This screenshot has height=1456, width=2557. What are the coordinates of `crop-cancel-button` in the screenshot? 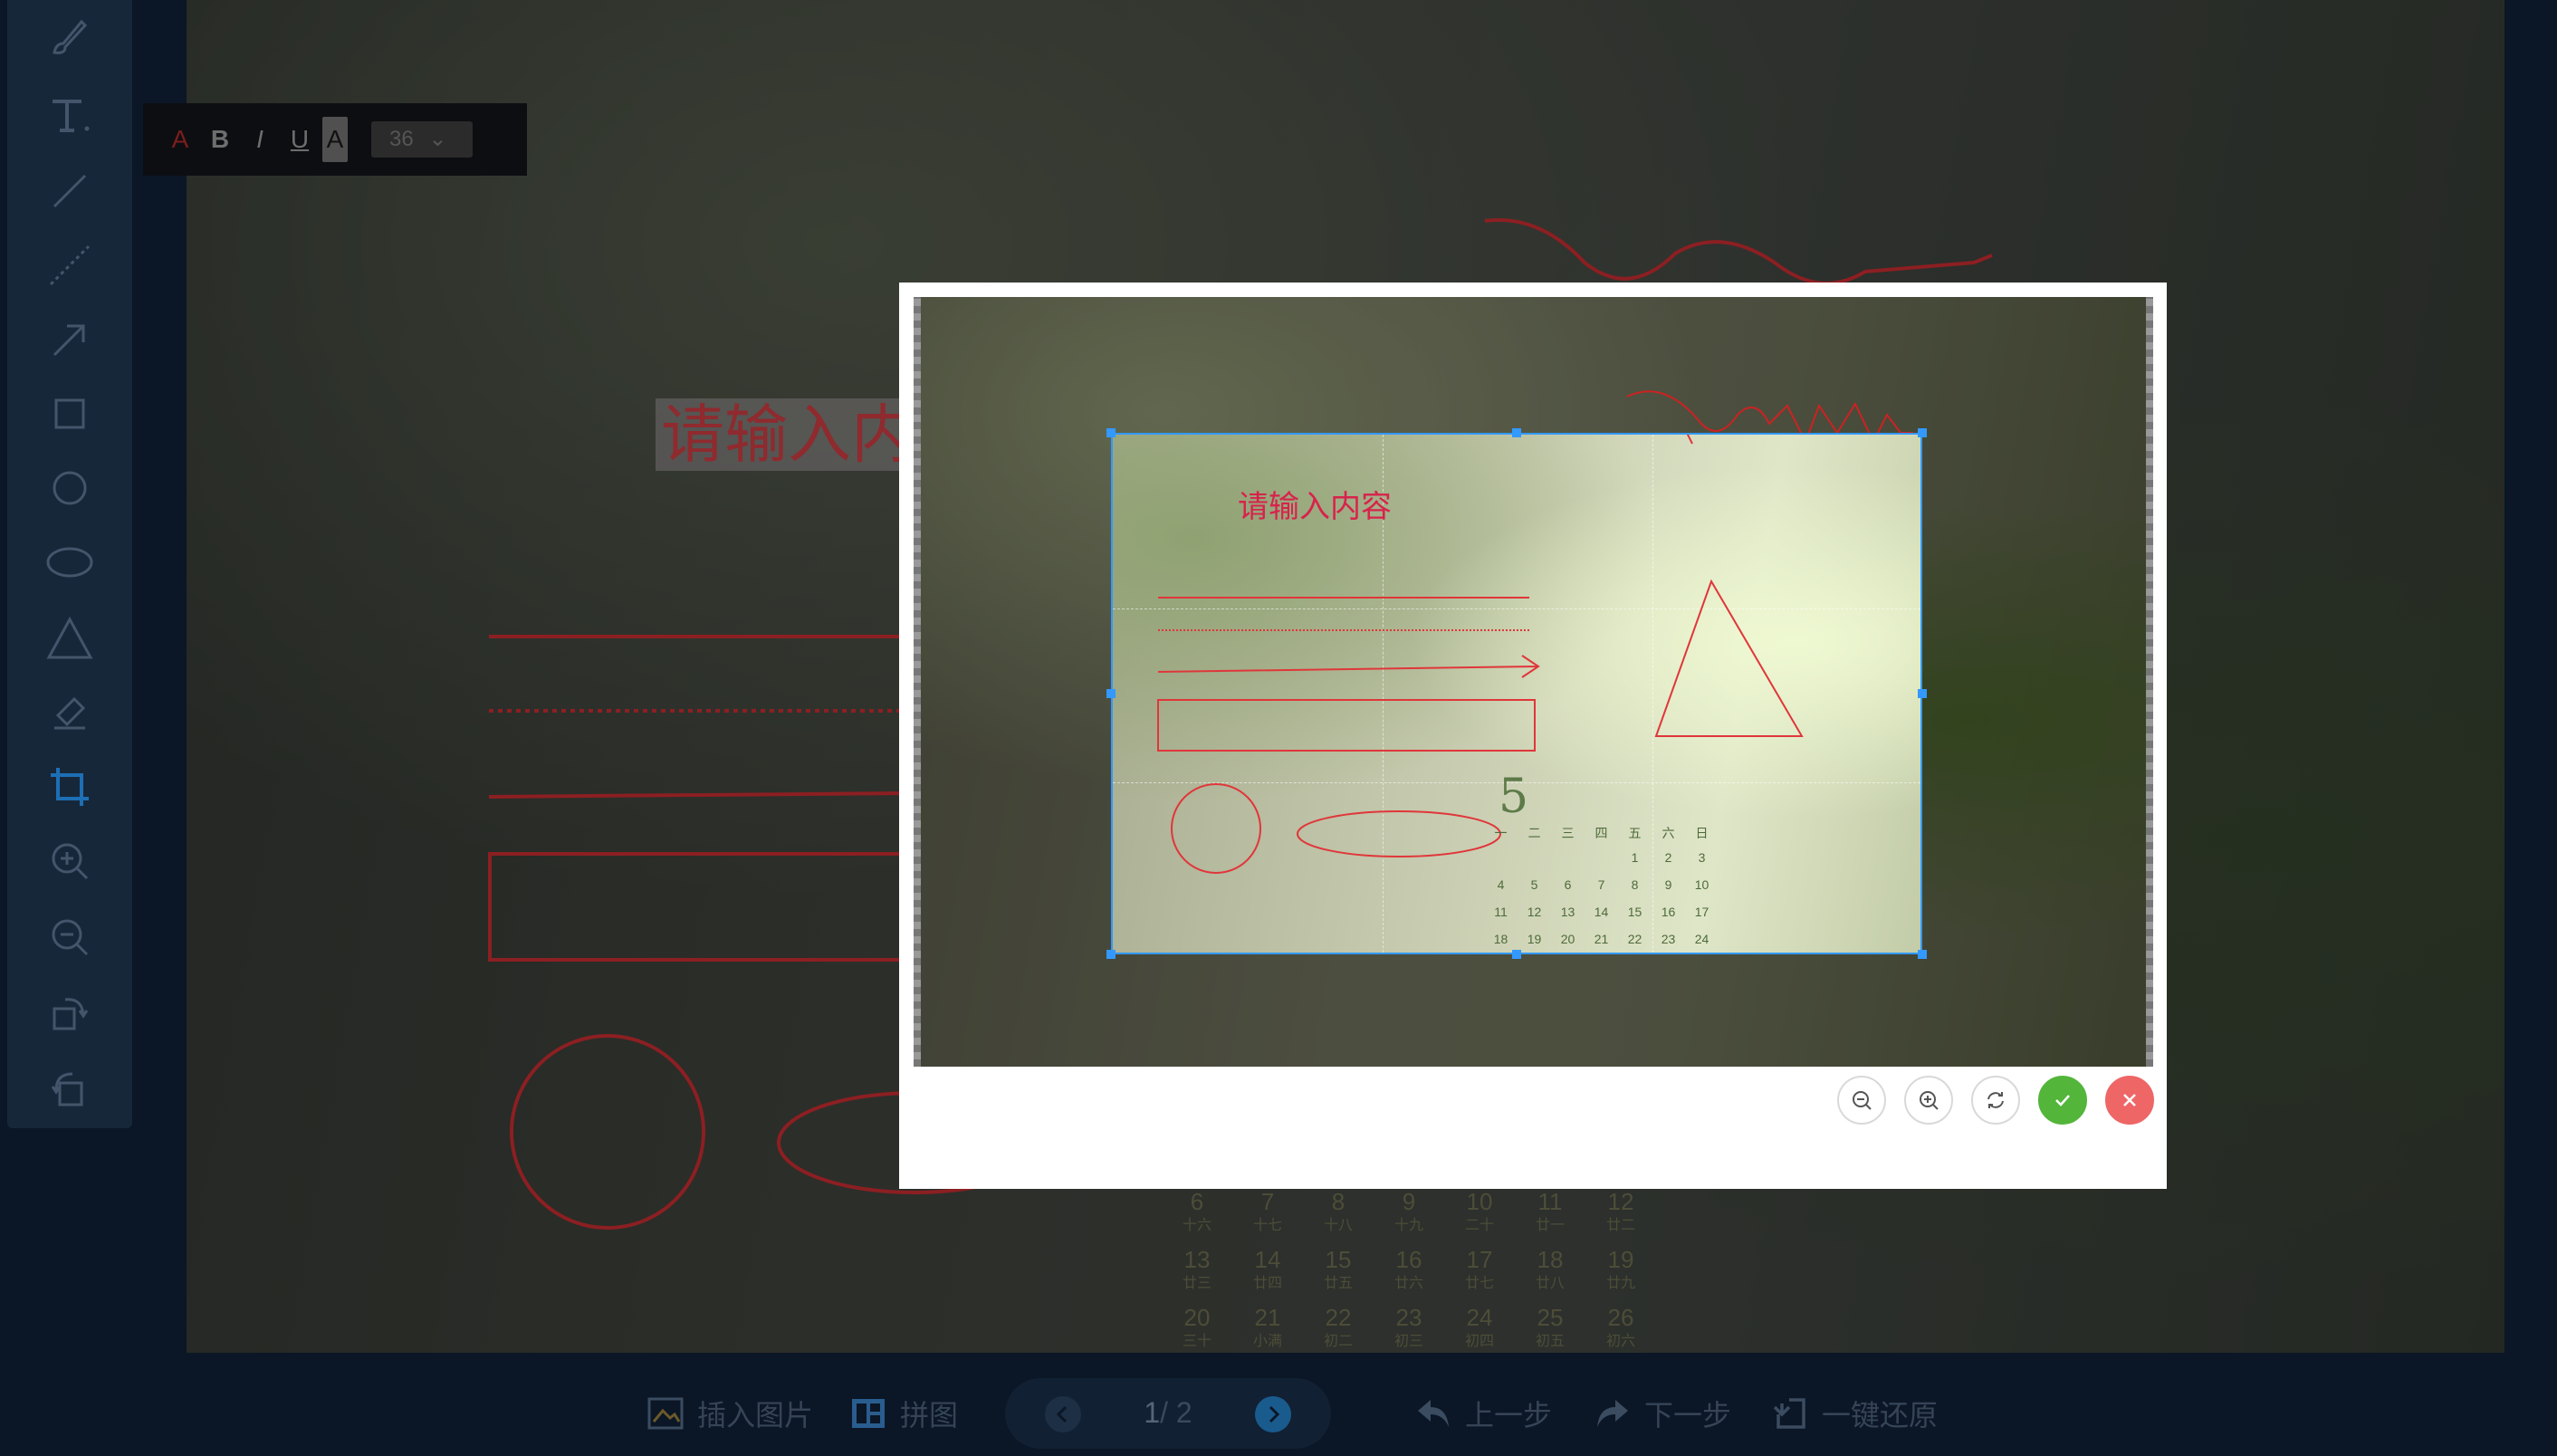 It's located at (2129, 1100).